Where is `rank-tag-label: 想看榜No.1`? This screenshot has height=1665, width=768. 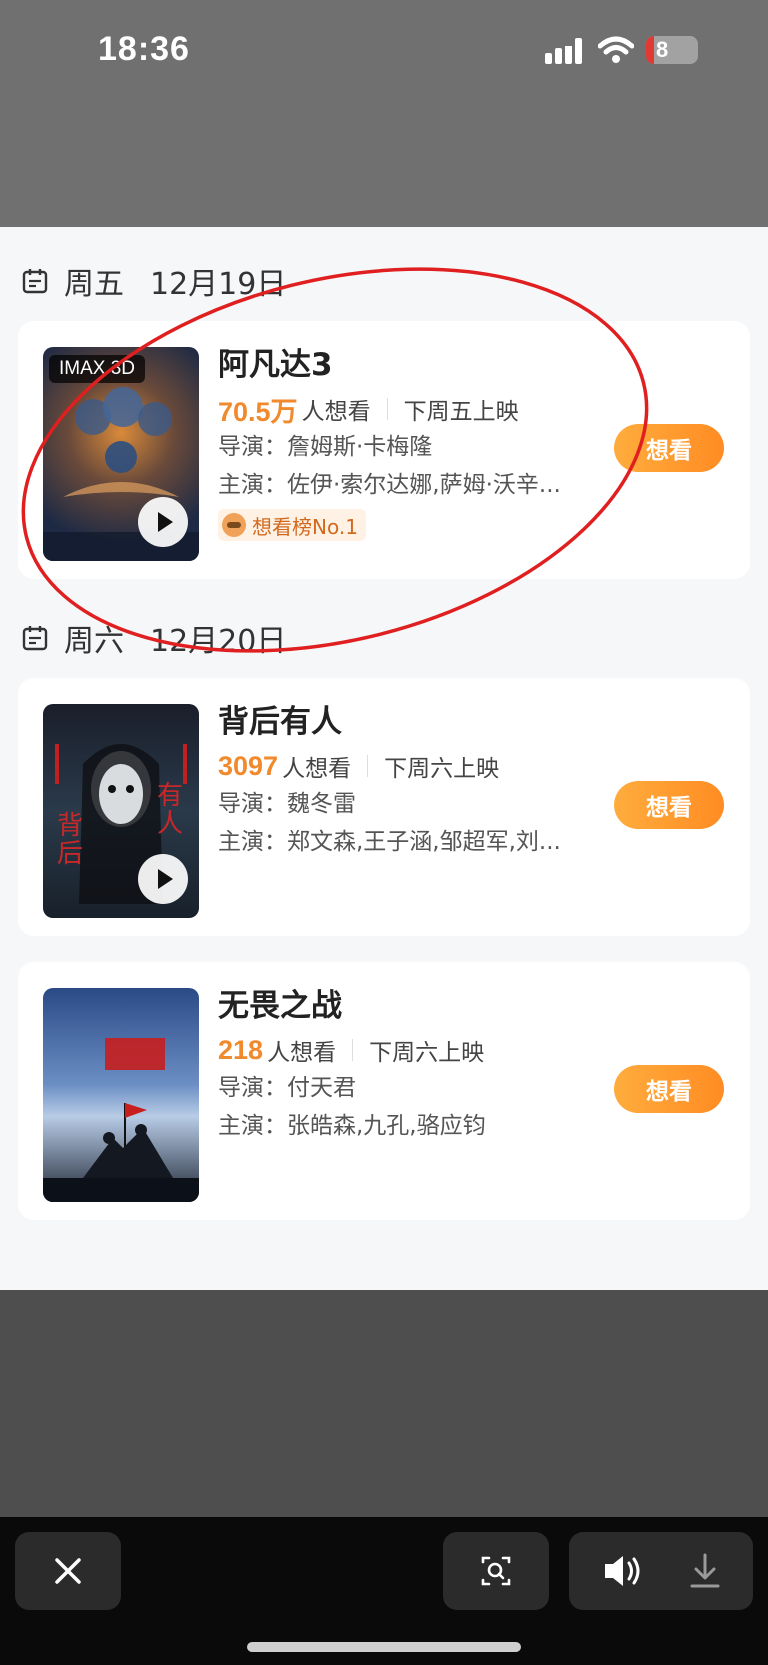
rank-tag-label: 想看榜No.1 is located at coordinates (305, 526).